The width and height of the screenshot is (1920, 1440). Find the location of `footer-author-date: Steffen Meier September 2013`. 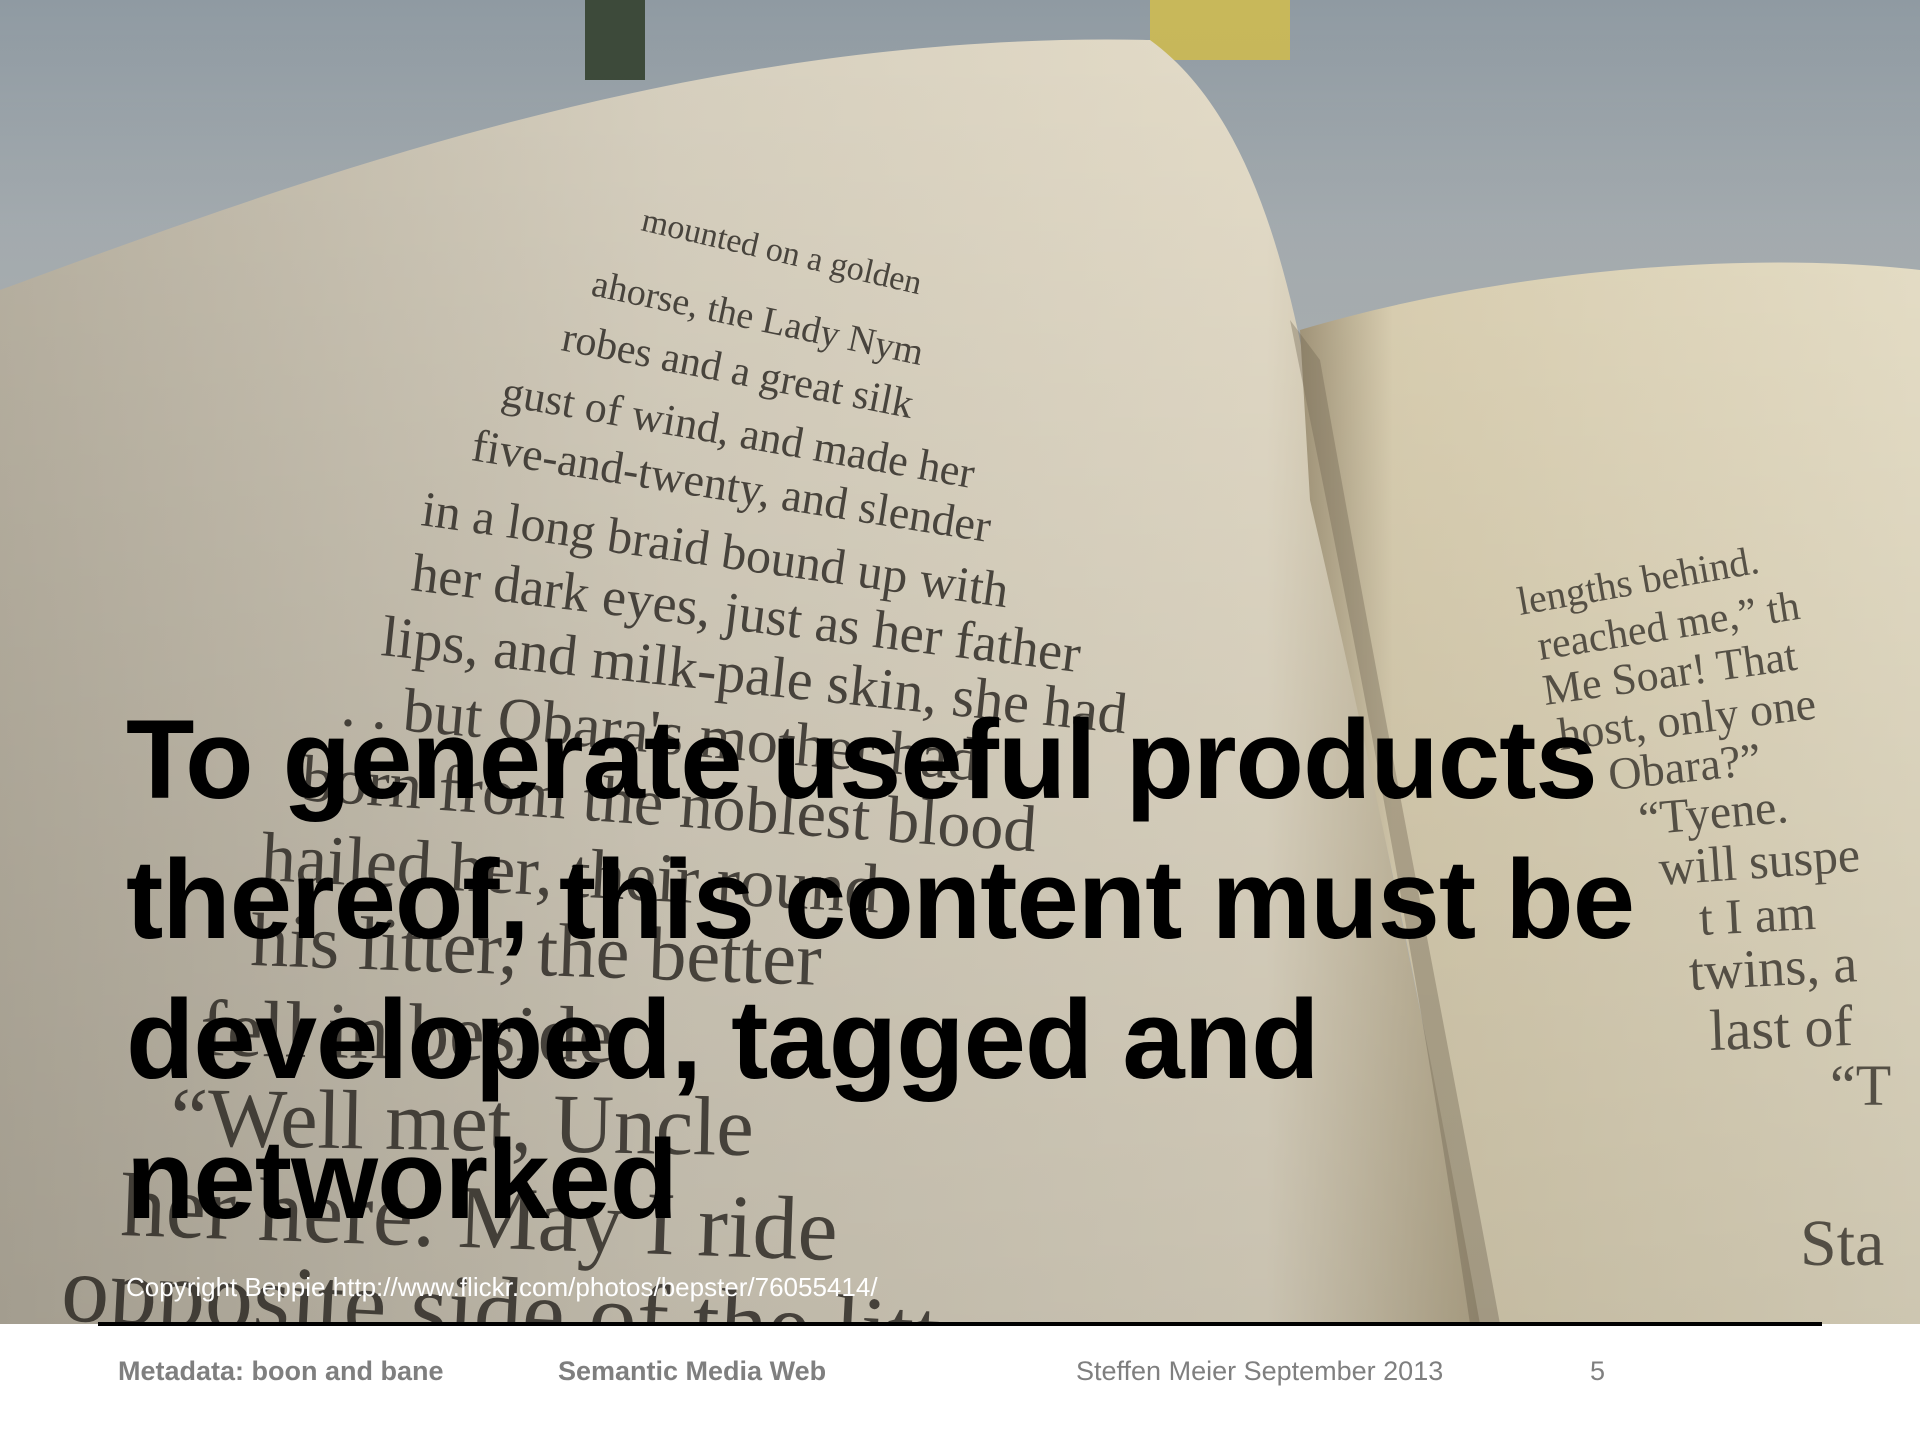

footer-author-date: Steffen Meier September 2013 is located at coordinates (1260, 1371).